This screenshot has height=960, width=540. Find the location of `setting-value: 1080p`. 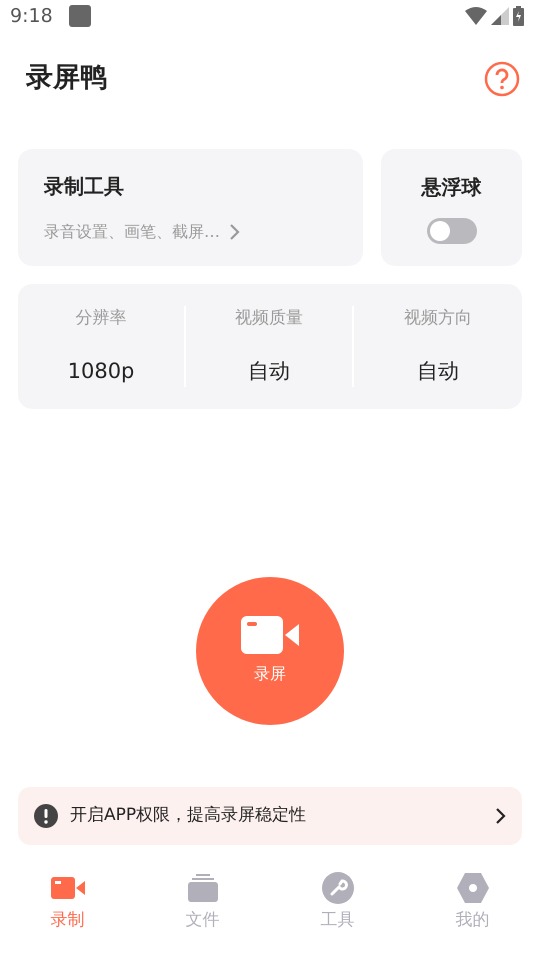

setting-value: 1080p is located at coordinates (101, 371).